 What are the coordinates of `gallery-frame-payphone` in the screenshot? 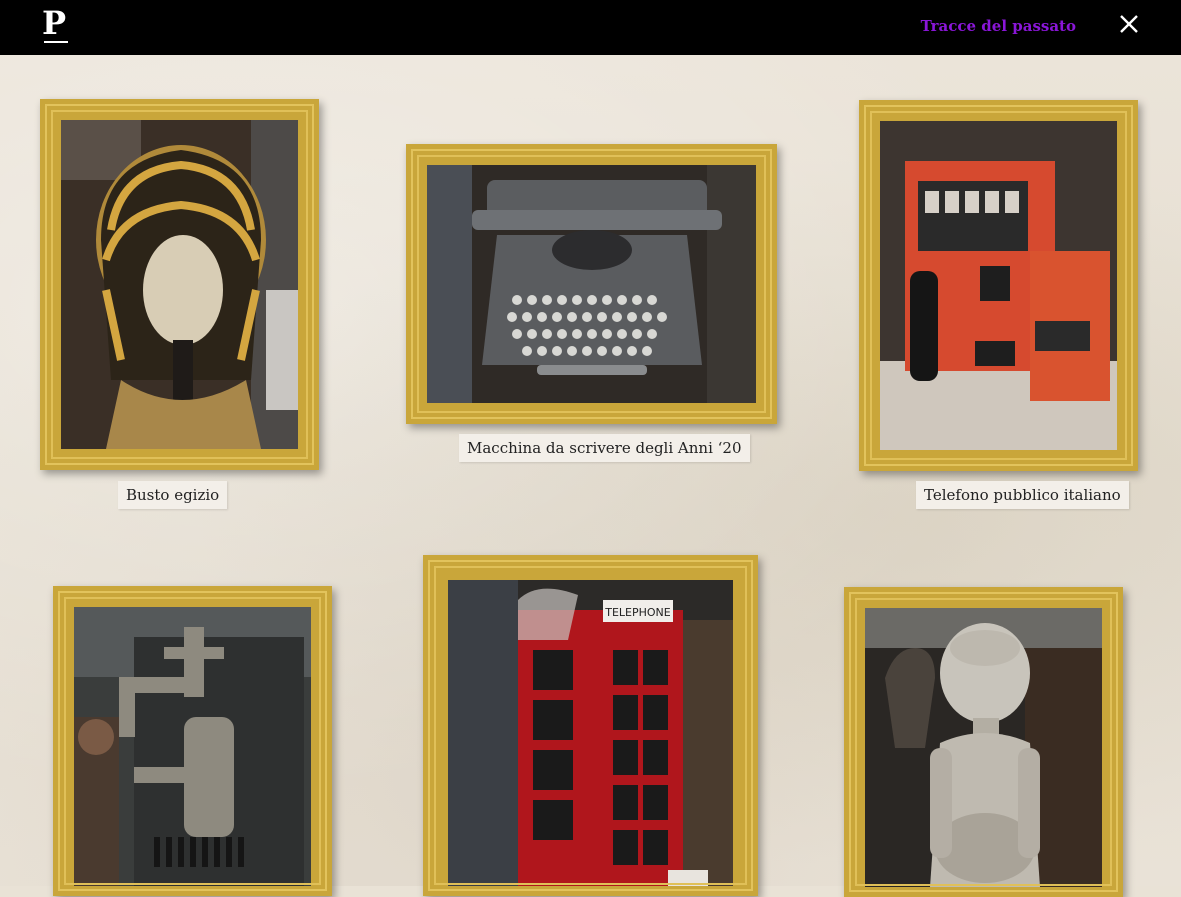 It's located at (998, 285).